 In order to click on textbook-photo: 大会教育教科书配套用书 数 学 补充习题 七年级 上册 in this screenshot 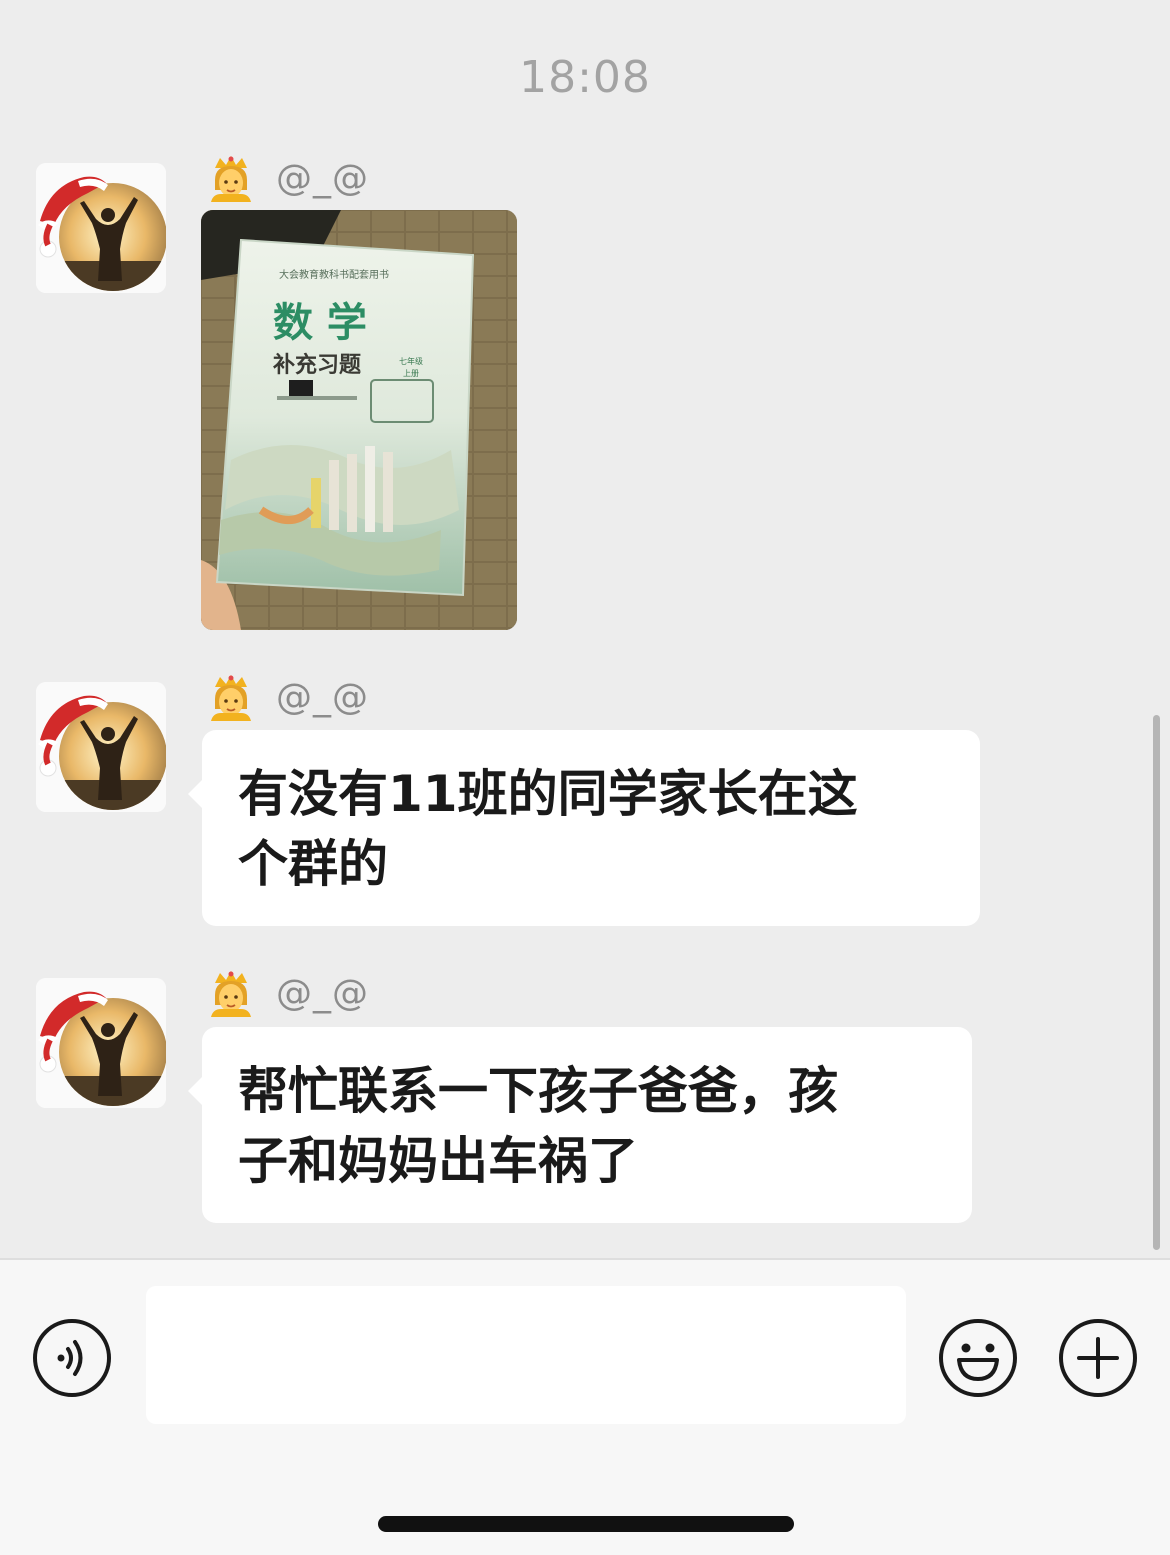, I will do `click(359, 420)`.